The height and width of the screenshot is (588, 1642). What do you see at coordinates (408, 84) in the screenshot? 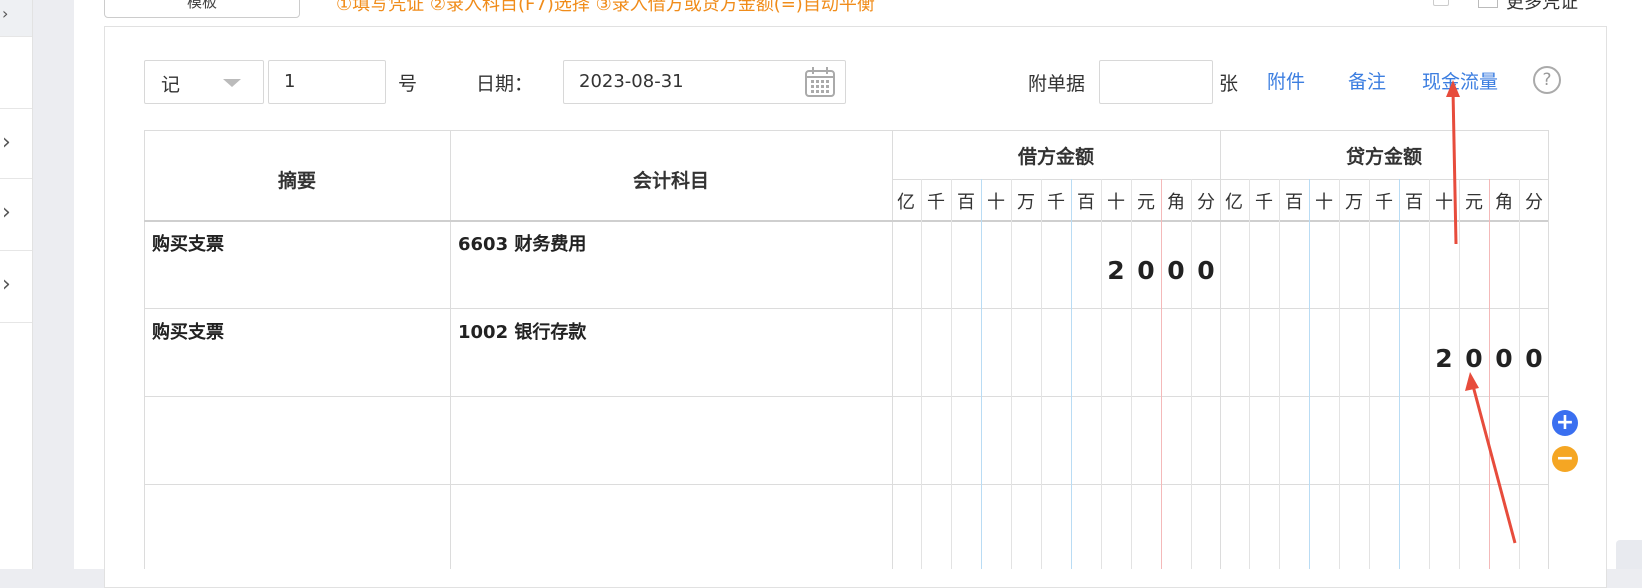
I see `voucher-number-suffix: 号` at bounding box center [408, 84].